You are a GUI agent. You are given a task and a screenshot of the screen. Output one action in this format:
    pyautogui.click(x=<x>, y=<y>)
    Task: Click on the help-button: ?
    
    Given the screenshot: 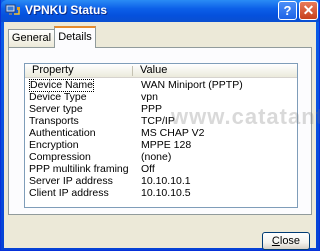 What is the action you would take?
    pyautogui.click(x=287, y=10)
    